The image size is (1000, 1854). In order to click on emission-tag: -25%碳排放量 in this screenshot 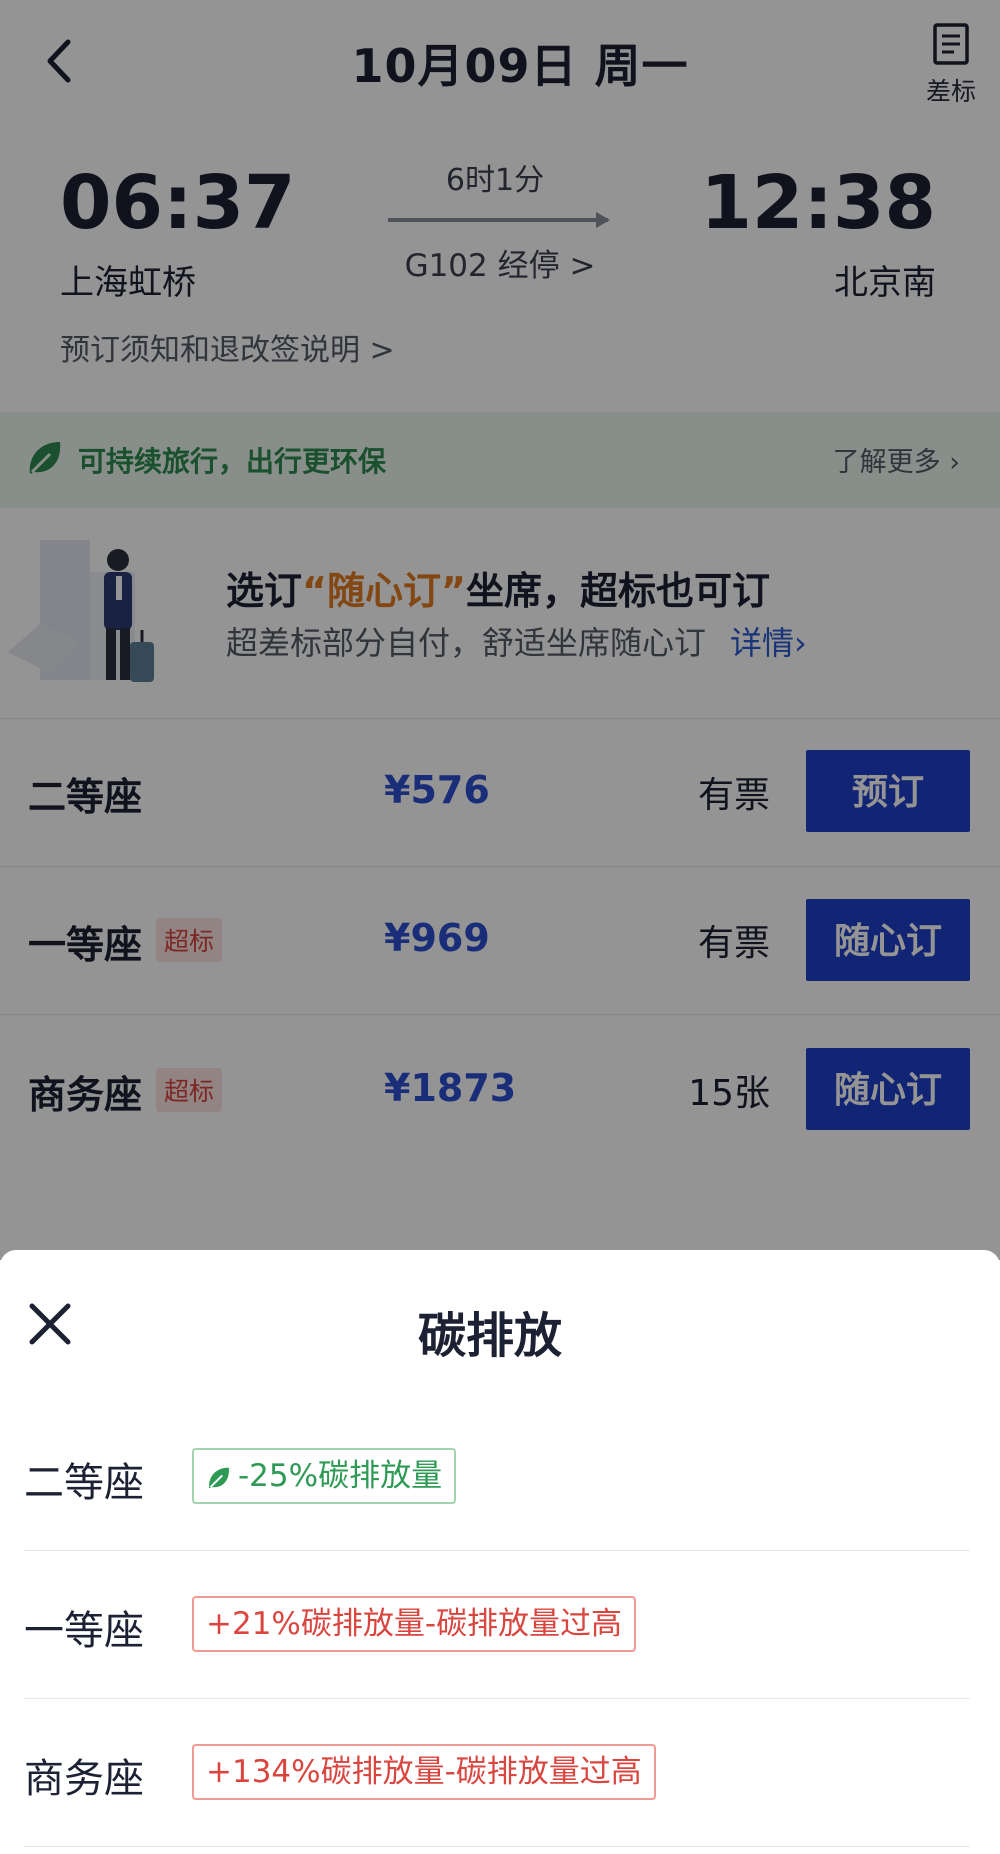, I will do `click(324, 1476)`.